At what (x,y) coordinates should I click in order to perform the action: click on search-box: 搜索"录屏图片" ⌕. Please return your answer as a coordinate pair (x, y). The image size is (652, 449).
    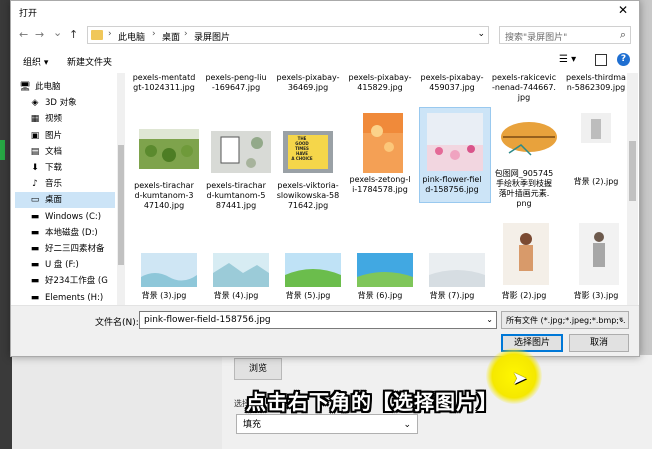
    Looking at the image, I should click on (565, 35).